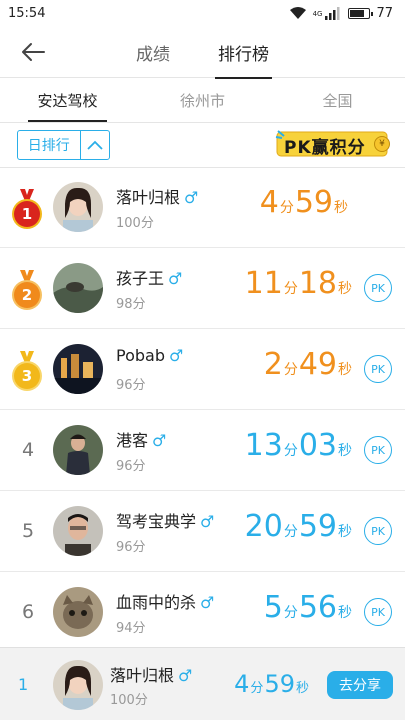 The width and height of the screenshot is (405, 720). I want to click on scope-tabs: 安达驾校 徐州市 全国, so click(202, 101).